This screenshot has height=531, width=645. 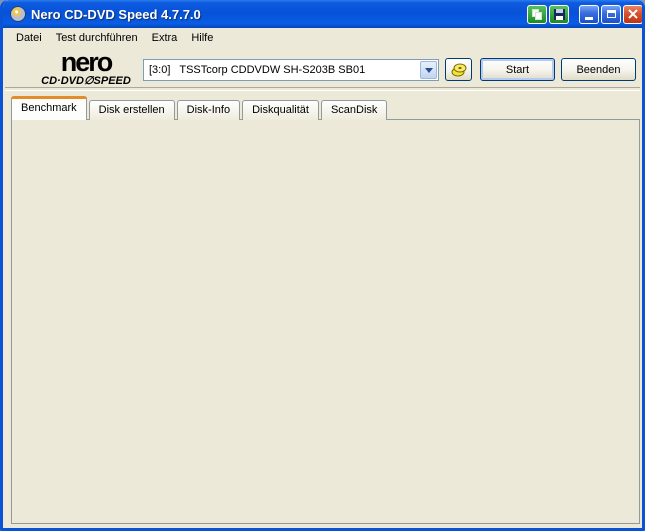 I want to click on drive-select-value: [3:0] TSSTcorp CDDVDW SH-S203B SB01, so click(x=257, y=70).